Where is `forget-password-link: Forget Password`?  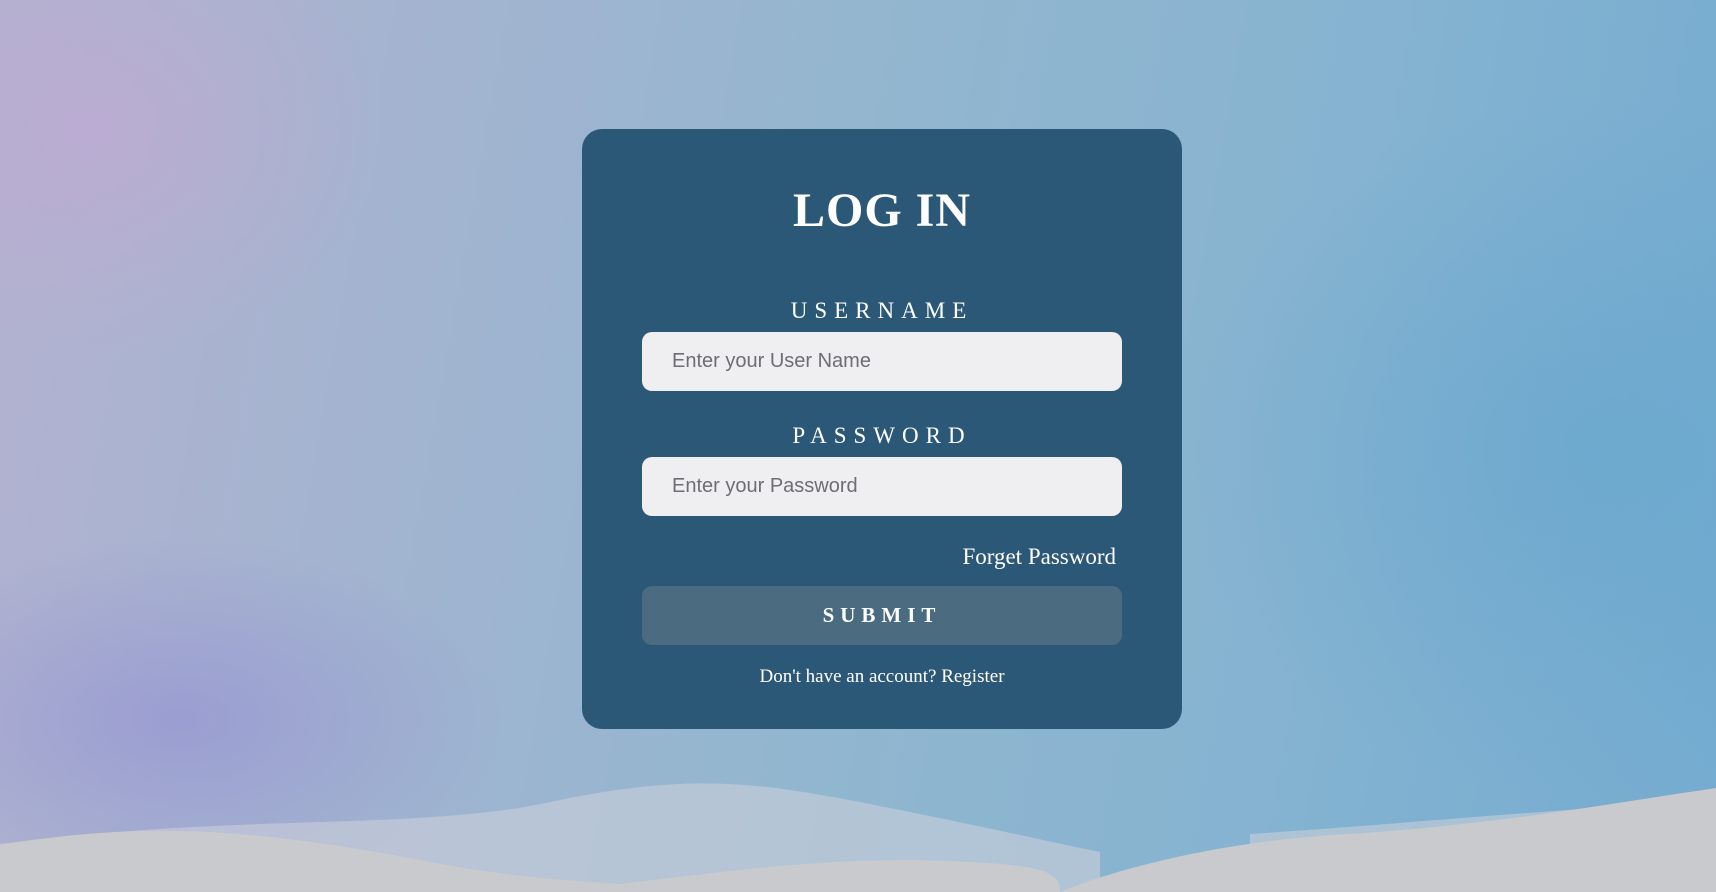
forget-password-link: Forget Password is located at coordinates (1039, 556).